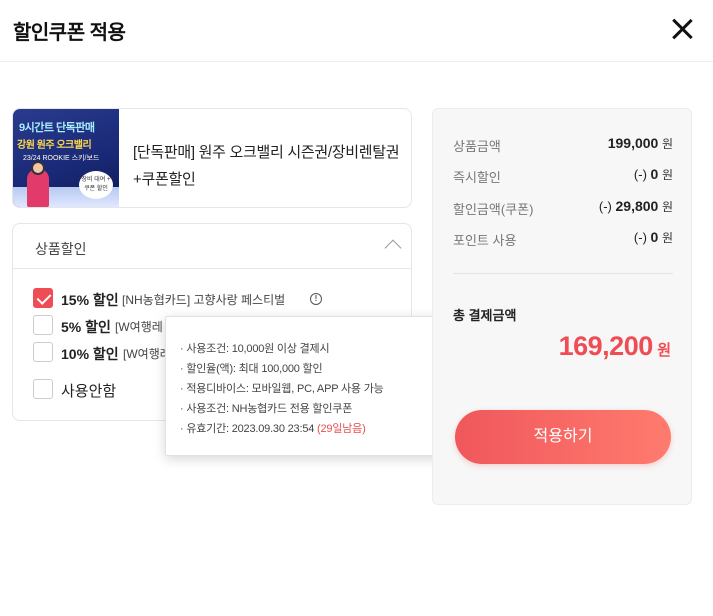  What do you see at coordinates (640, 143) in the screenshot?
I see `summary-value: 199,000 원` at bounding box center [640, 143].